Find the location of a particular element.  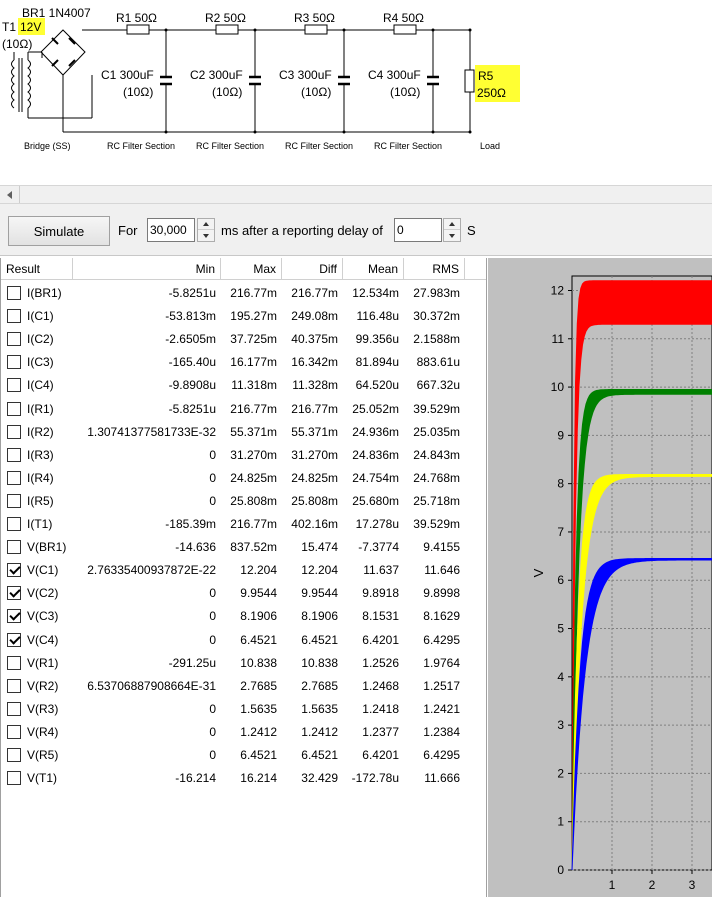

cell-mean: 8.1531 is located at coordinates (380, 616).